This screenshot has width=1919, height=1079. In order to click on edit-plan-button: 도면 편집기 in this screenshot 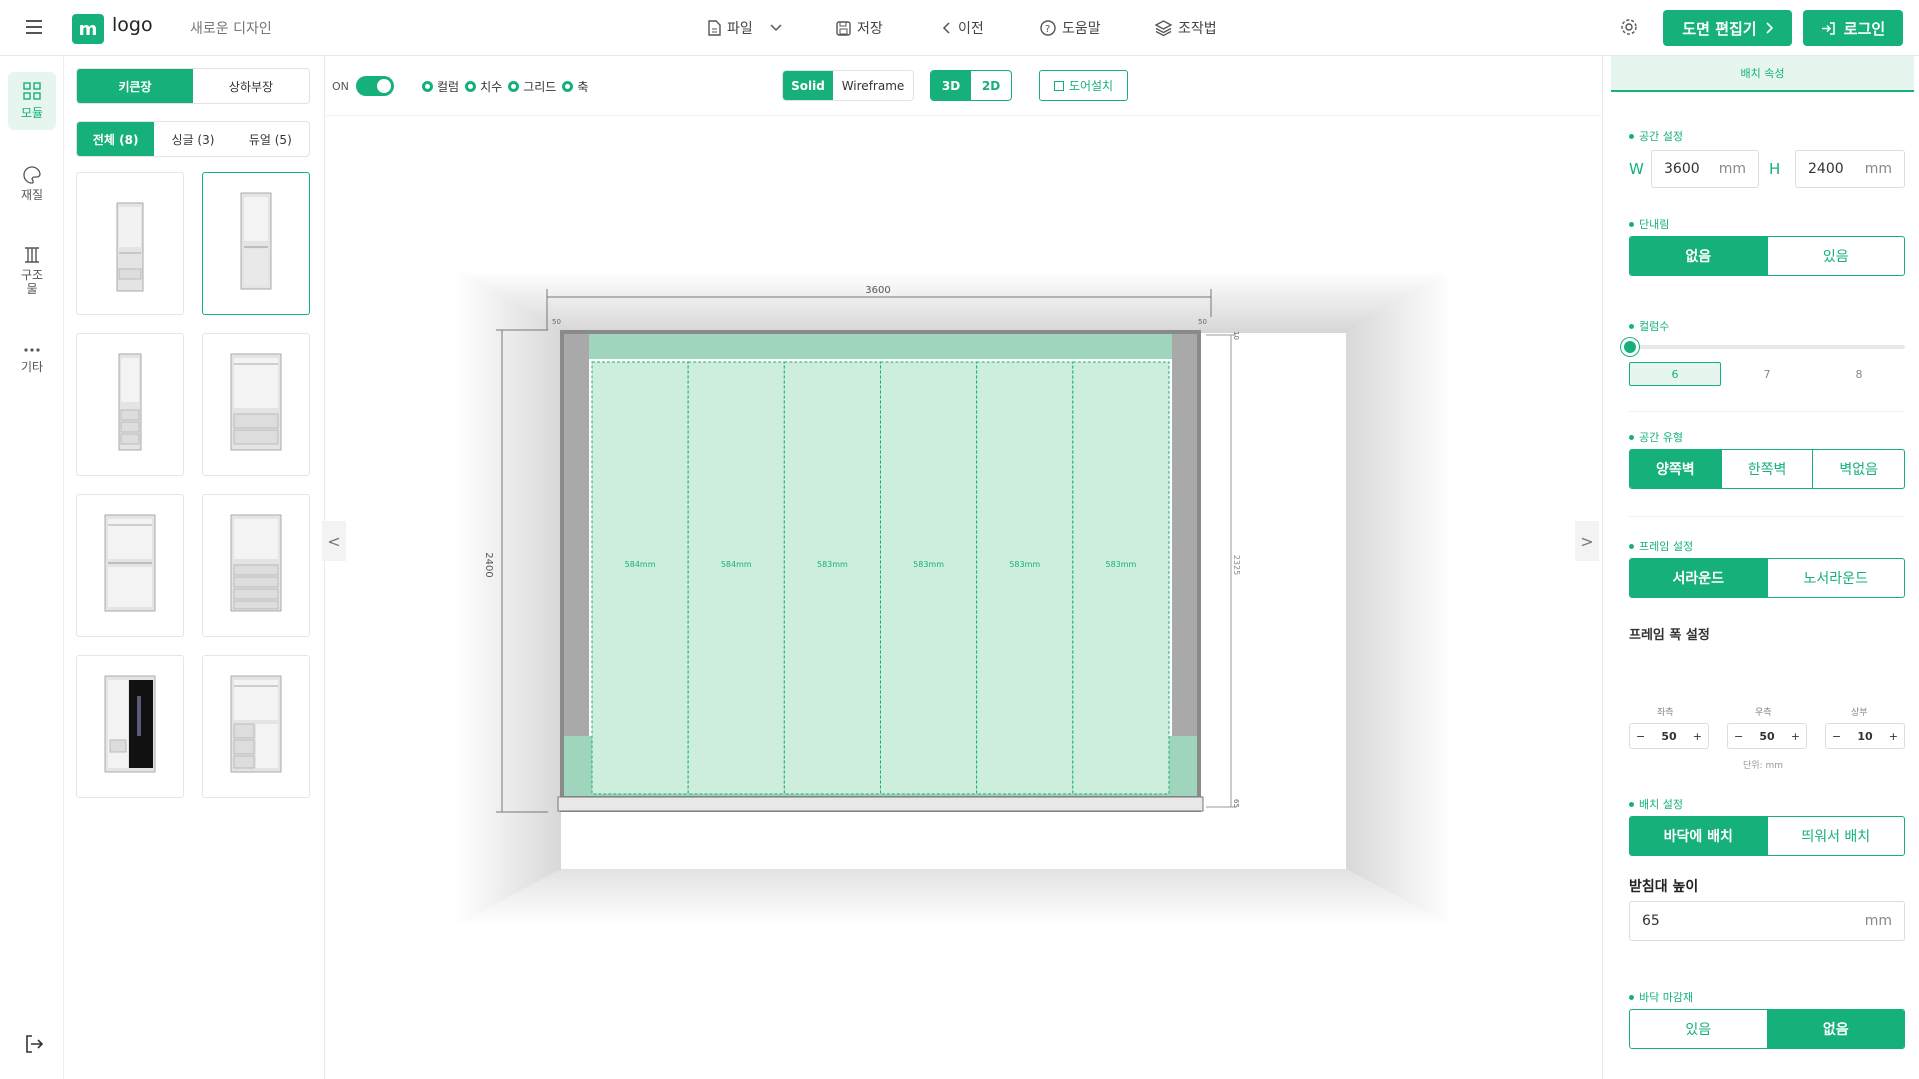, I will do `click(1727, 28)`.